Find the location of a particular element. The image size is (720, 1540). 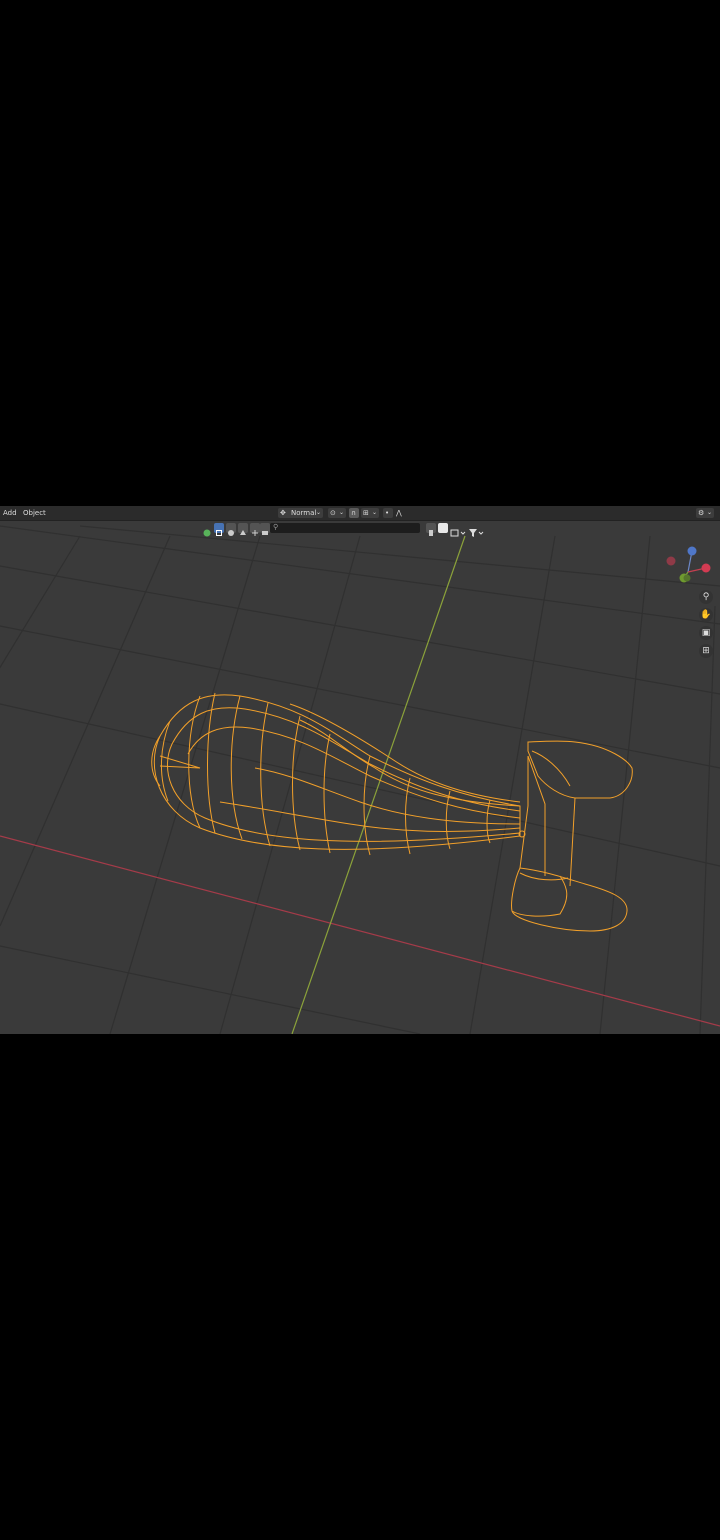

overlay-icon: ⚙ is located at coordinates (701, 513).